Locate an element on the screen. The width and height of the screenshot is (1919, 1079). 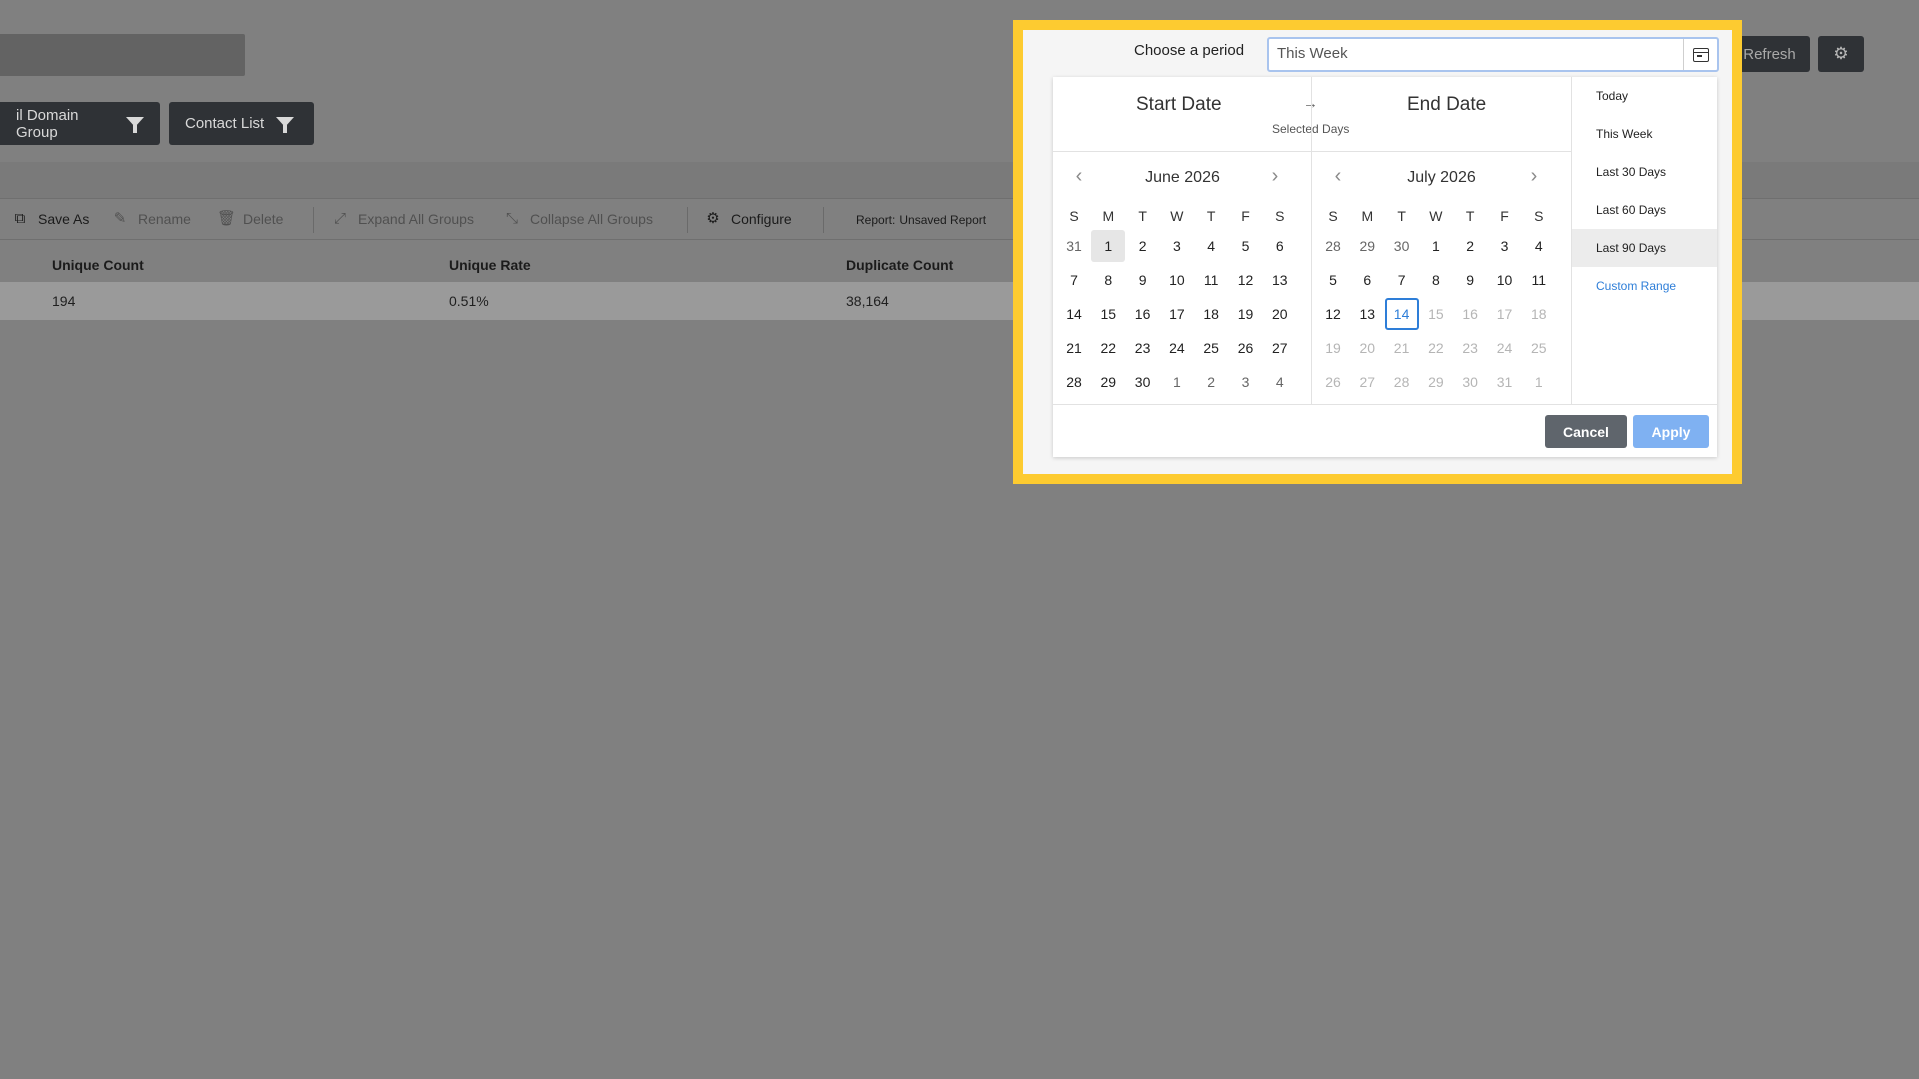
apply-button: Apply is located at coordinates (1671, 431).